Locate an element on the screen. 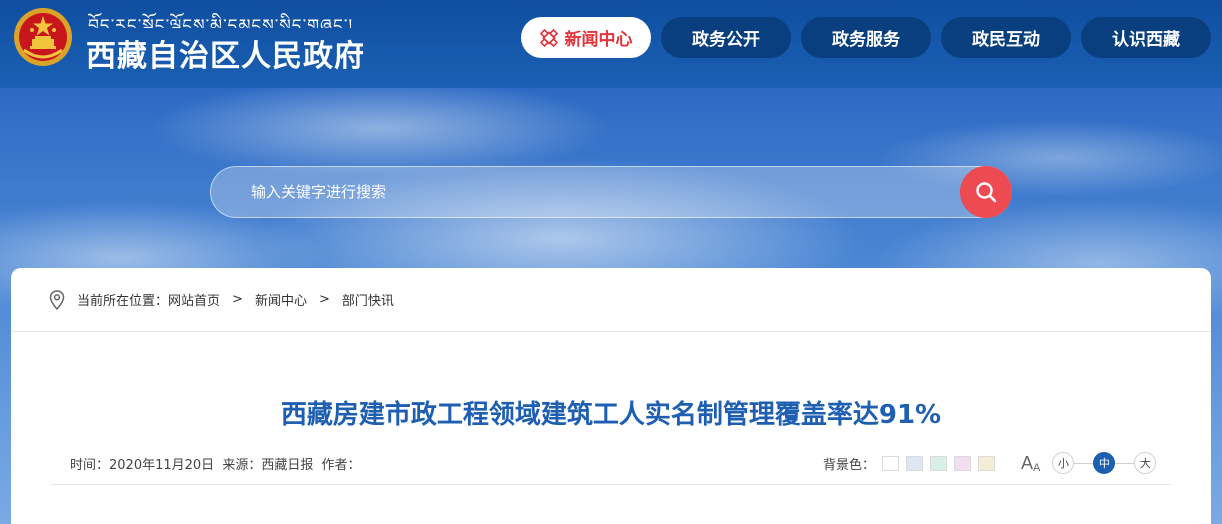 This screenshot has height=524, width=1222. bg-swatch-white is located at coordinates (891, 463).